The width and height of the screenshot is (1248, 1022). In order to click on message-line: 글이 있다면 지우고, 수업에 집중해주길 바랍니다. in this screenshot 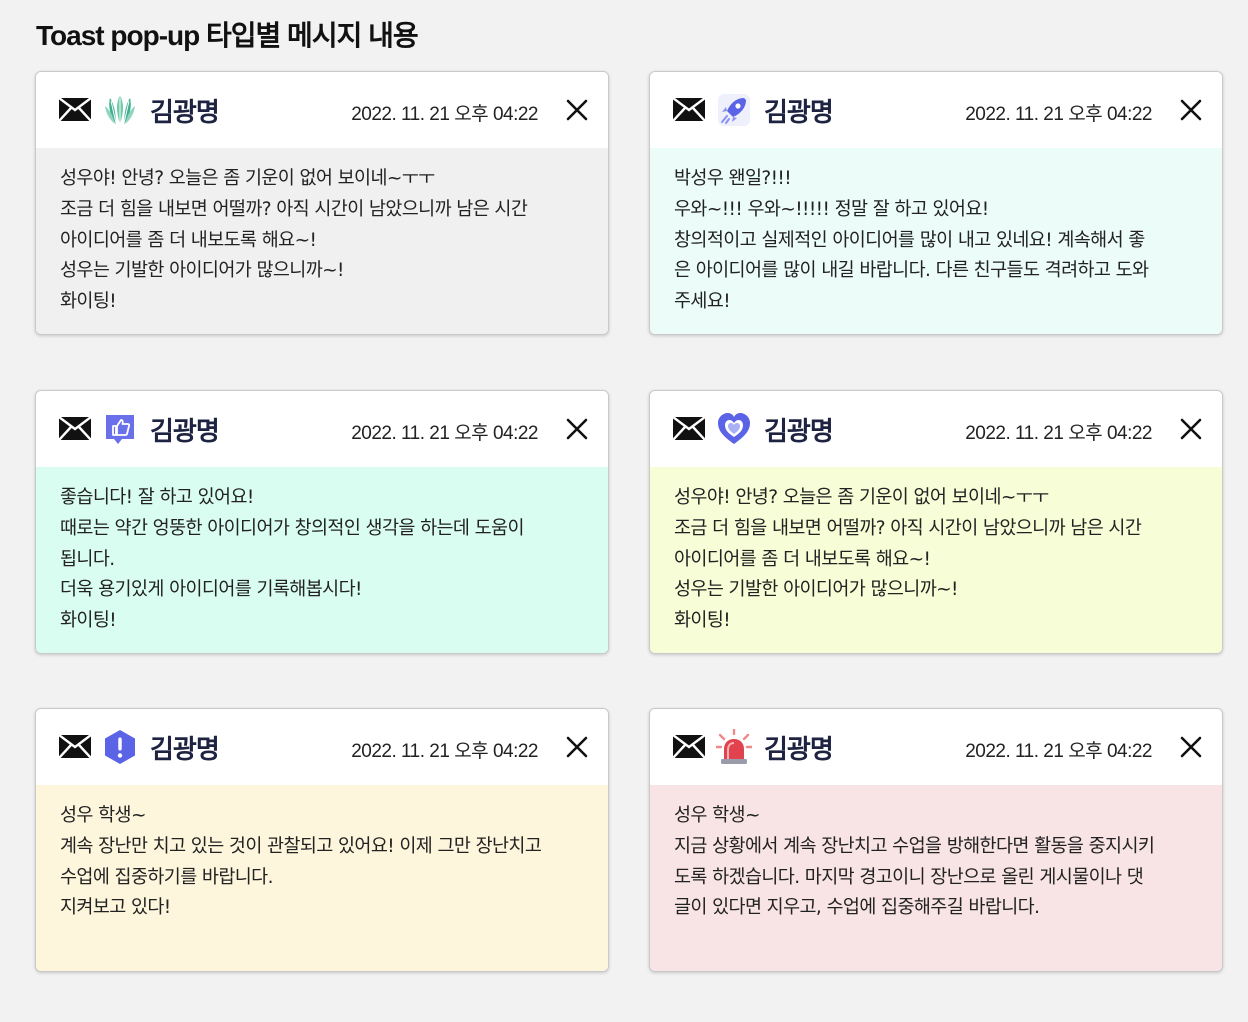, I will do `click(857, 908)`.